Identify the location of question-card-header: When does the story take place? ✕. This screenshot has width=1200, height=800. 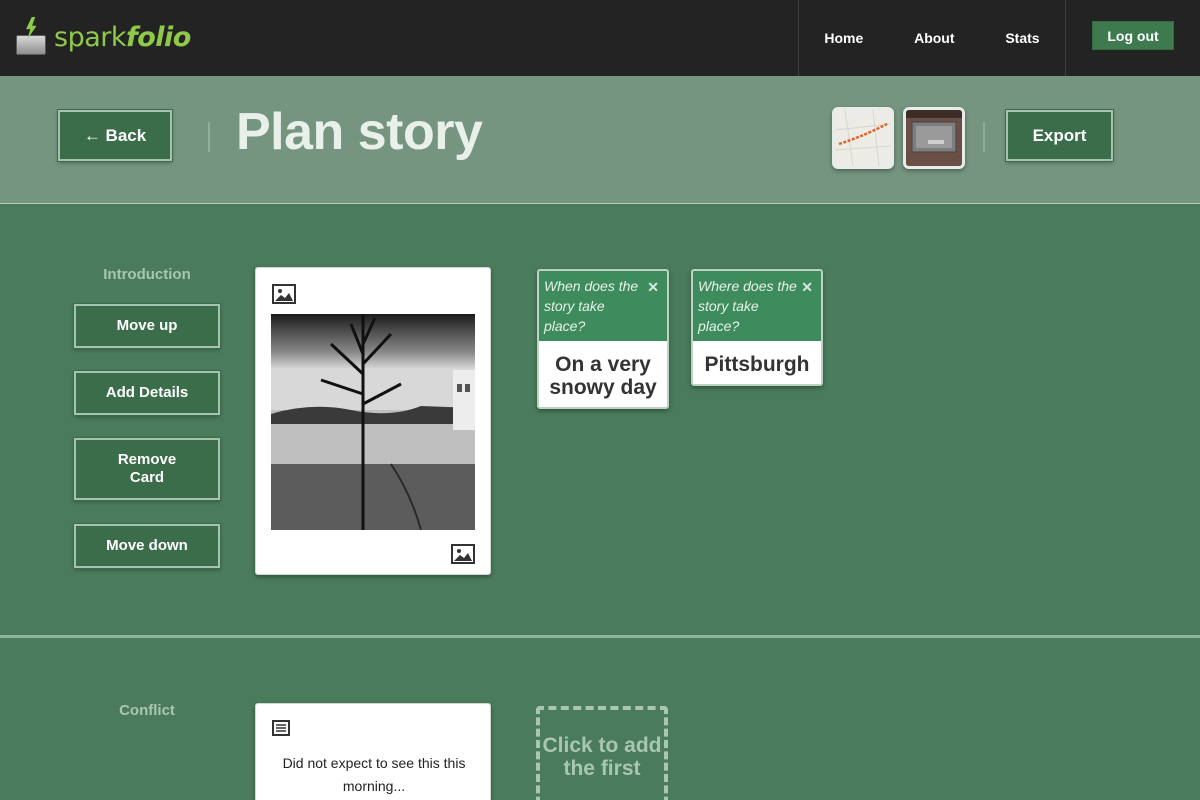
(603, 306).